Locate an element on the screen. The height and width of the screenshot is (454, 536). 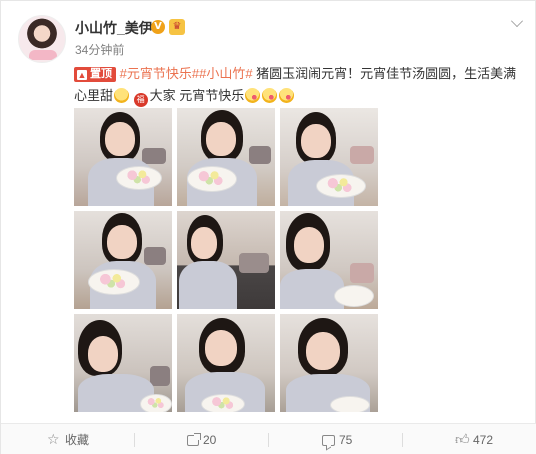
post-tail-text: 大家 元宵节快乐 is located at coordinates (197, 95).